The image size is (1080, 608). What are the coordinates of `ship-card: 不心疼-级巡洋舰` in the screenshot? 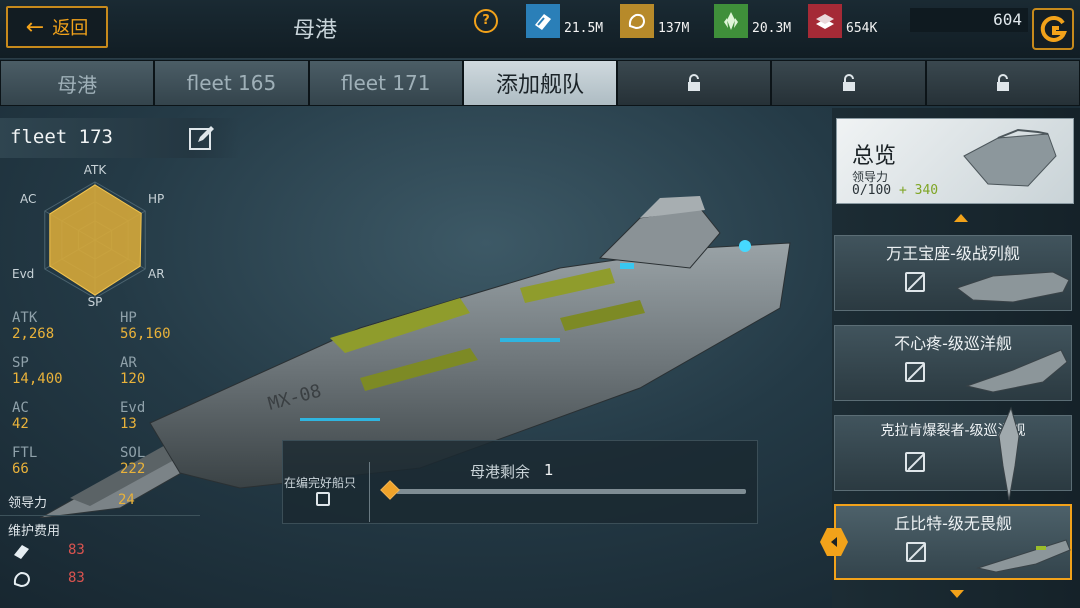 It's located at (953, 363).